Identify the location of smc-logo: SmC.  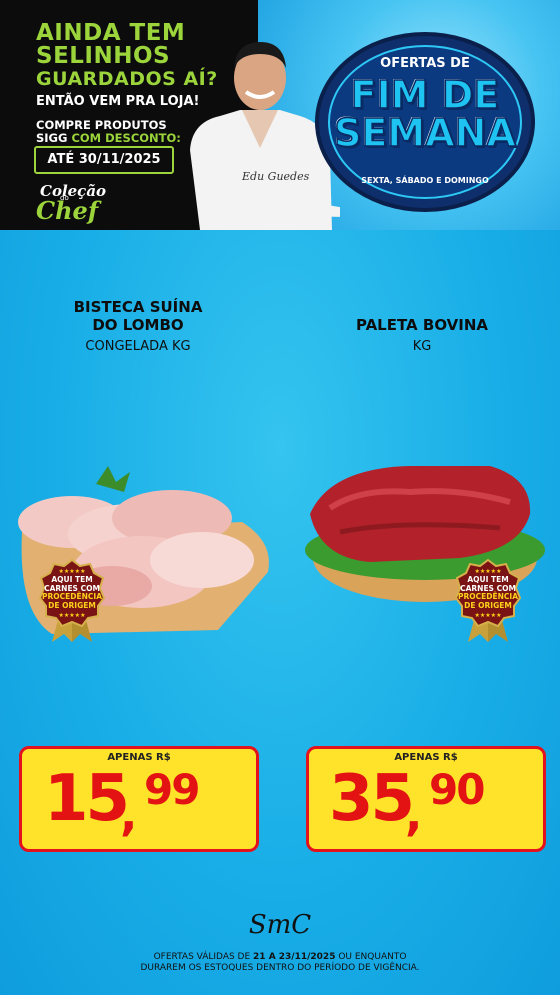
(280, 925).